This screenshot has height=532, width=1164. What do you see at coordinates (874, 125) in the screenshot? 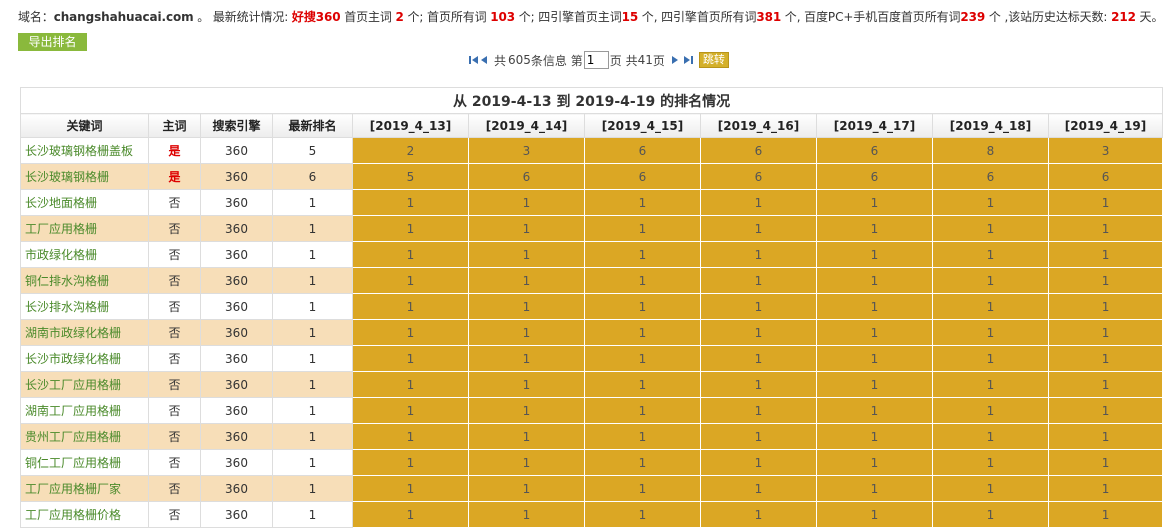
I see `header-date-5: [2019_4_17]` at bounding box center [874, 125].